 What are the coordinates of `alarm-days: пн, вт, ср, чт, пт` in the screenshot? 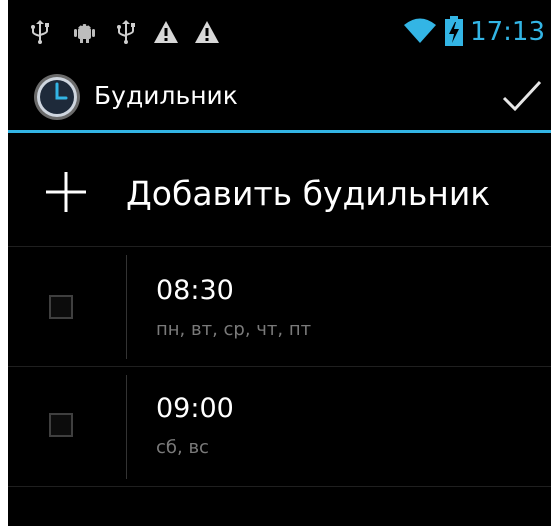 It's located at (234, 329).